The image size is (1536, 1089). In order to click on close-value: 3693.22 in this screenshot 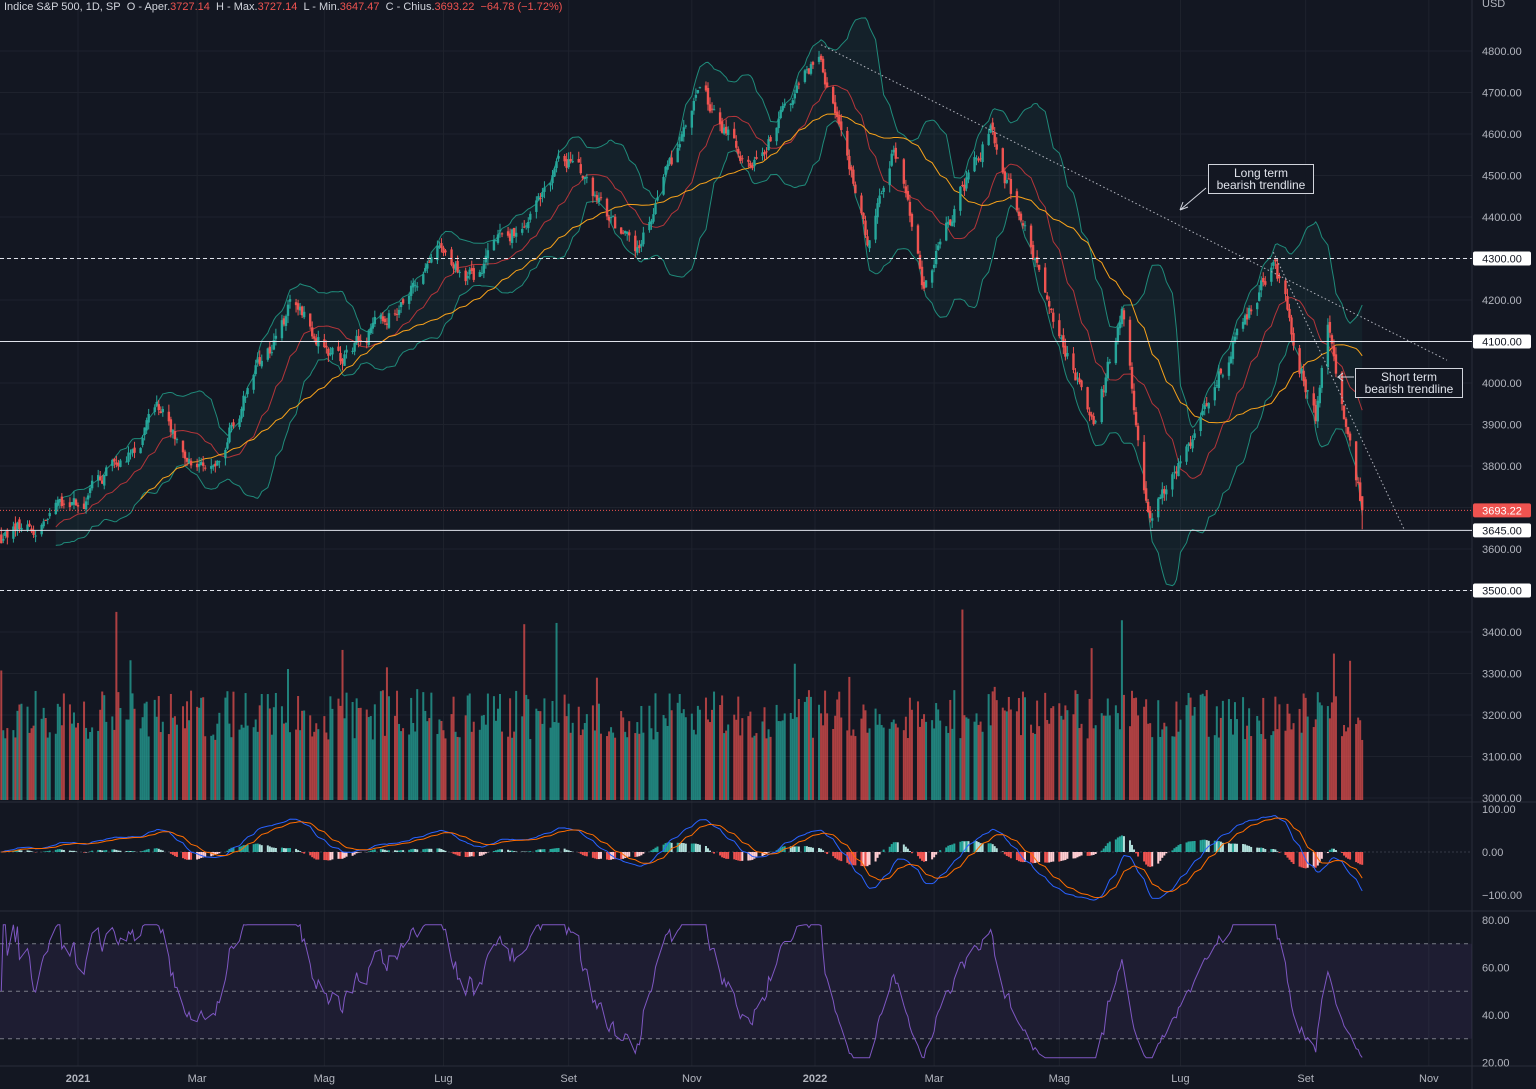, I will do `click(454, 7)`.